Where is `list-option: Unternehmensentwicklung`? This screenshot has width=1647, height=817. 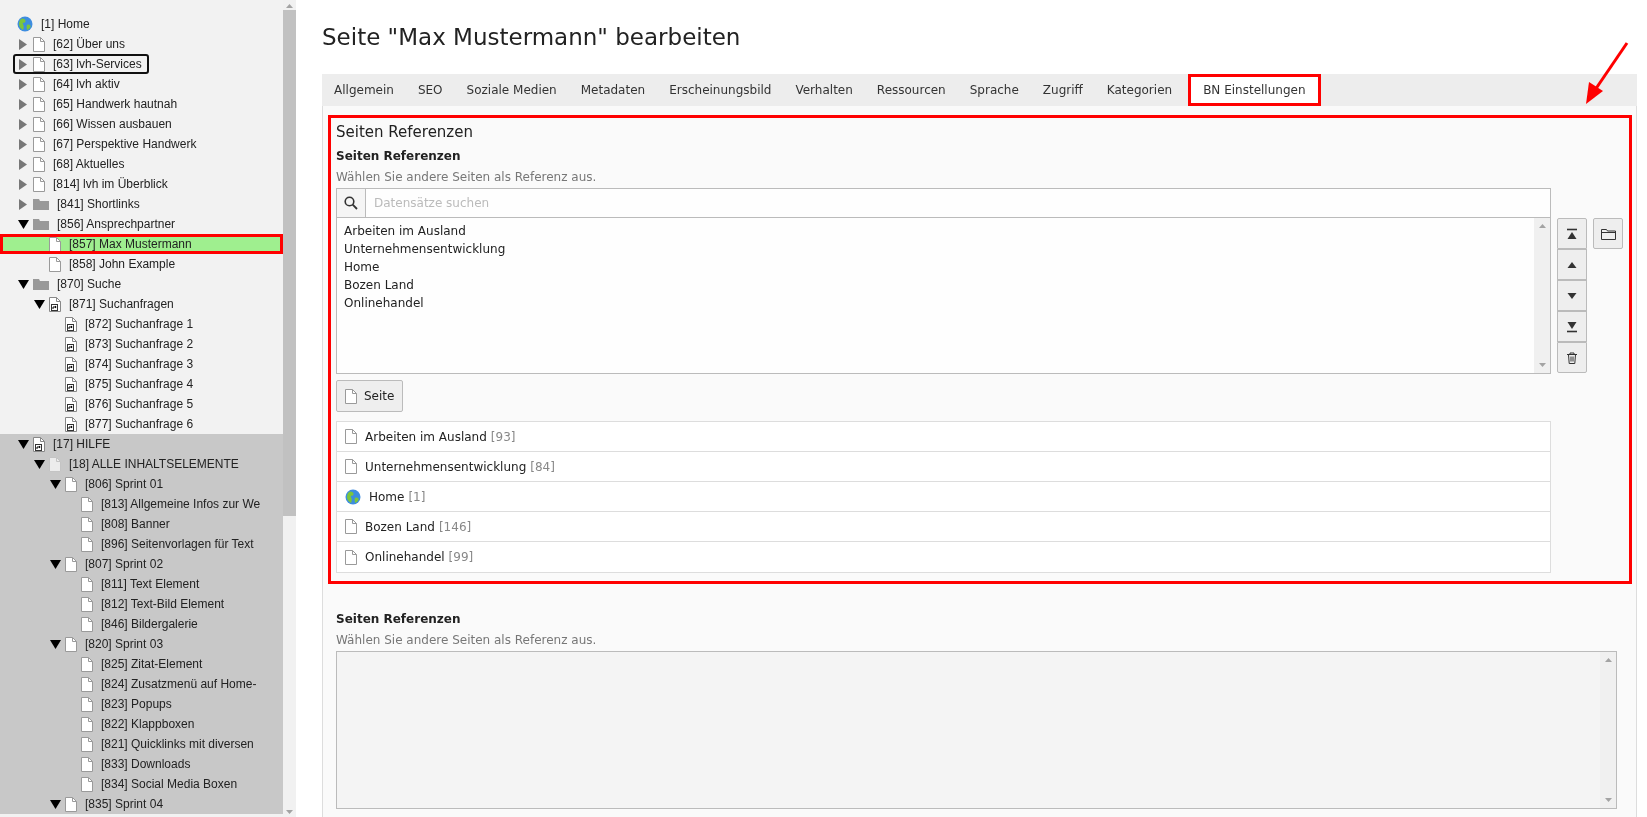
list-option: Unternehmensentwicklung is located at coordinates (935, 249).